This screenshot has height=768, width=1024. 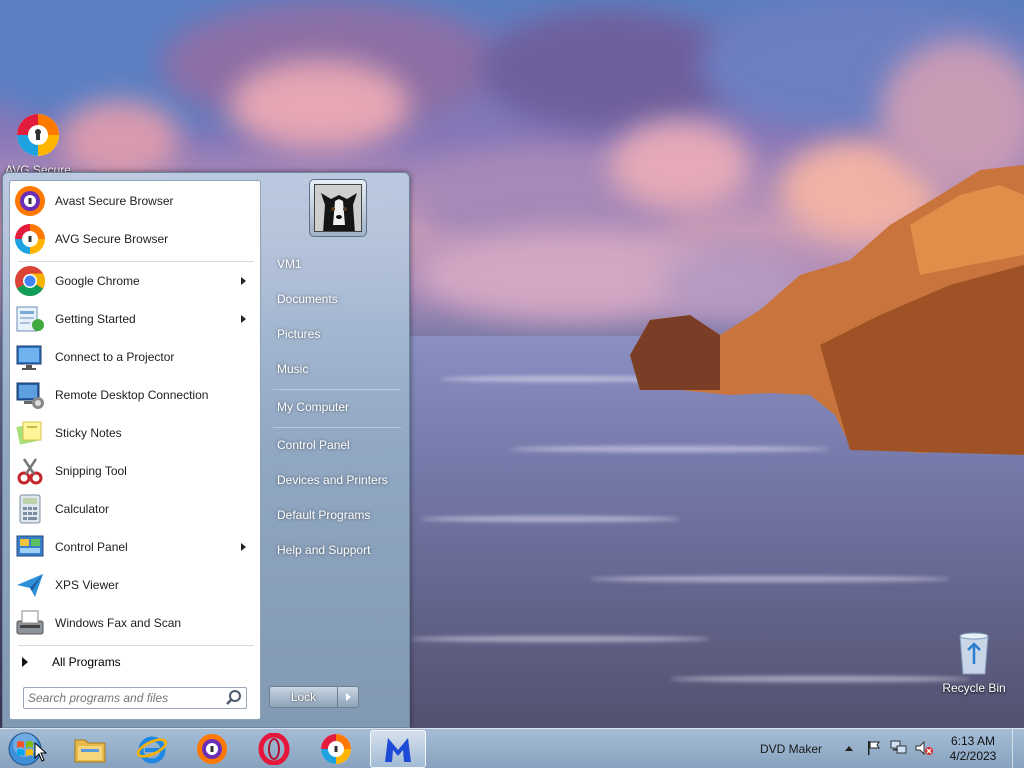 I want to click on network-icon, so click(x=899, y=748).